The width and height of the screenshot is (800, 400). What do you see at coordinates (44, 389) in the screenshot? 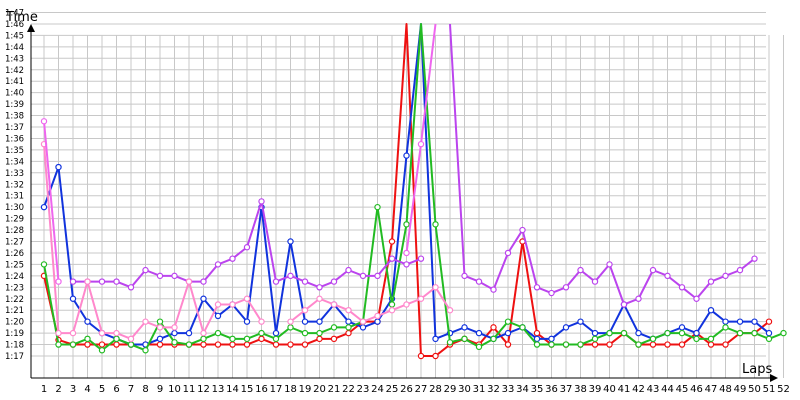
I see `x-tick-label: 1` at bounding box center [44, 389].